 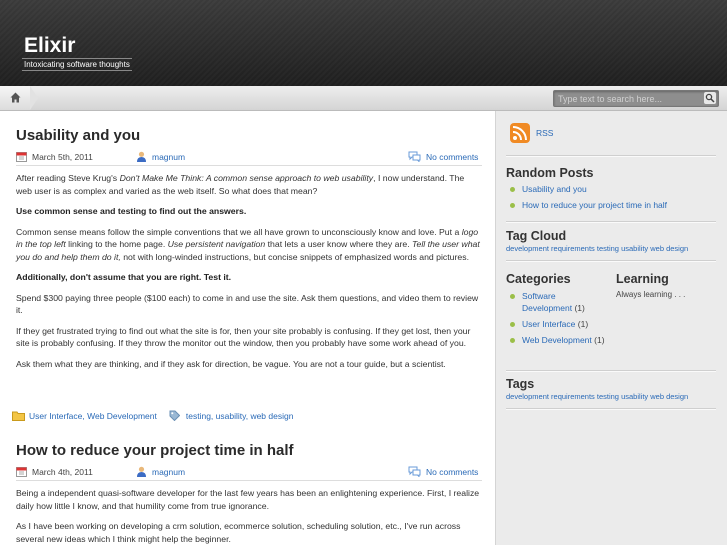 I want to click on post-meta: March 4th, 2011 magnum No comments, so click(x=249, y=472).